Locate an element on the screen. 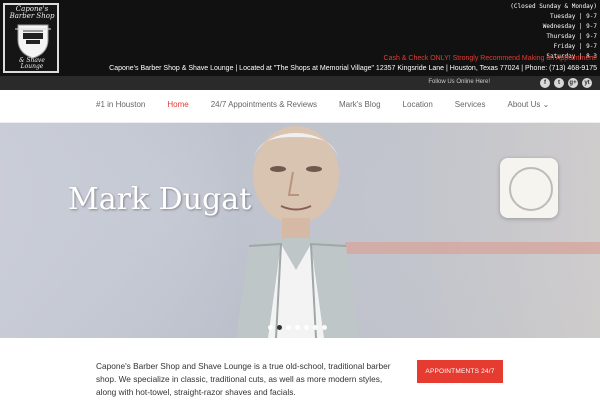 Image resolution: width=600 pixels, height=400 pixels. hours-label: Tuesday is located at coordinates (563, 16).